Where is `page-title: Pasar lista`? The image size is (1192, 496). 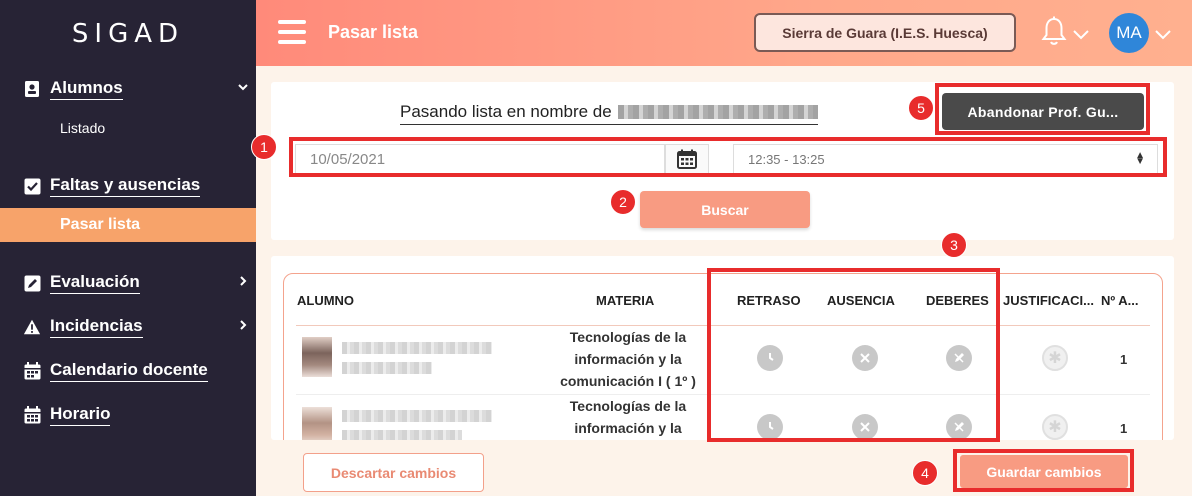 page-title: Pasar lista is located at coordinates (373, 32).